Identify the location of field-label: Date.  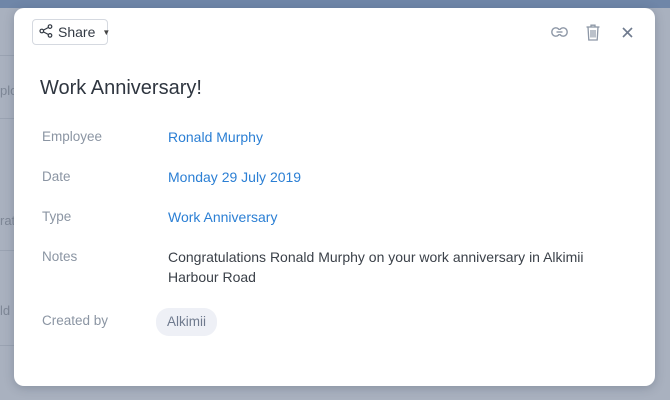
(56, 176).